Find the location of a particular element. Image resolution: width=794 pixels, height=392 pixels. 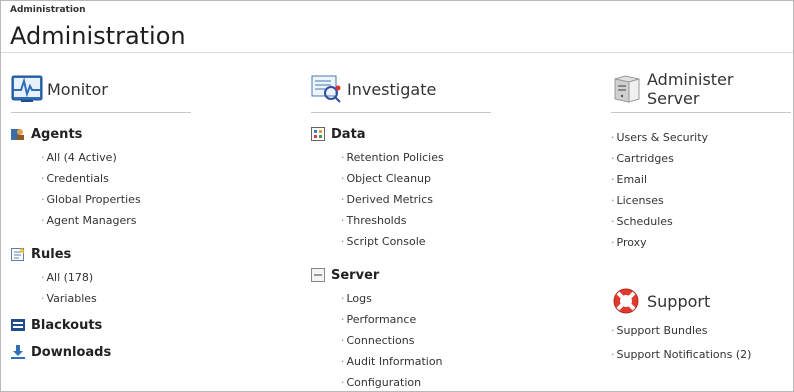

downloads-link: Downloads is located at coordinates (61, 352).